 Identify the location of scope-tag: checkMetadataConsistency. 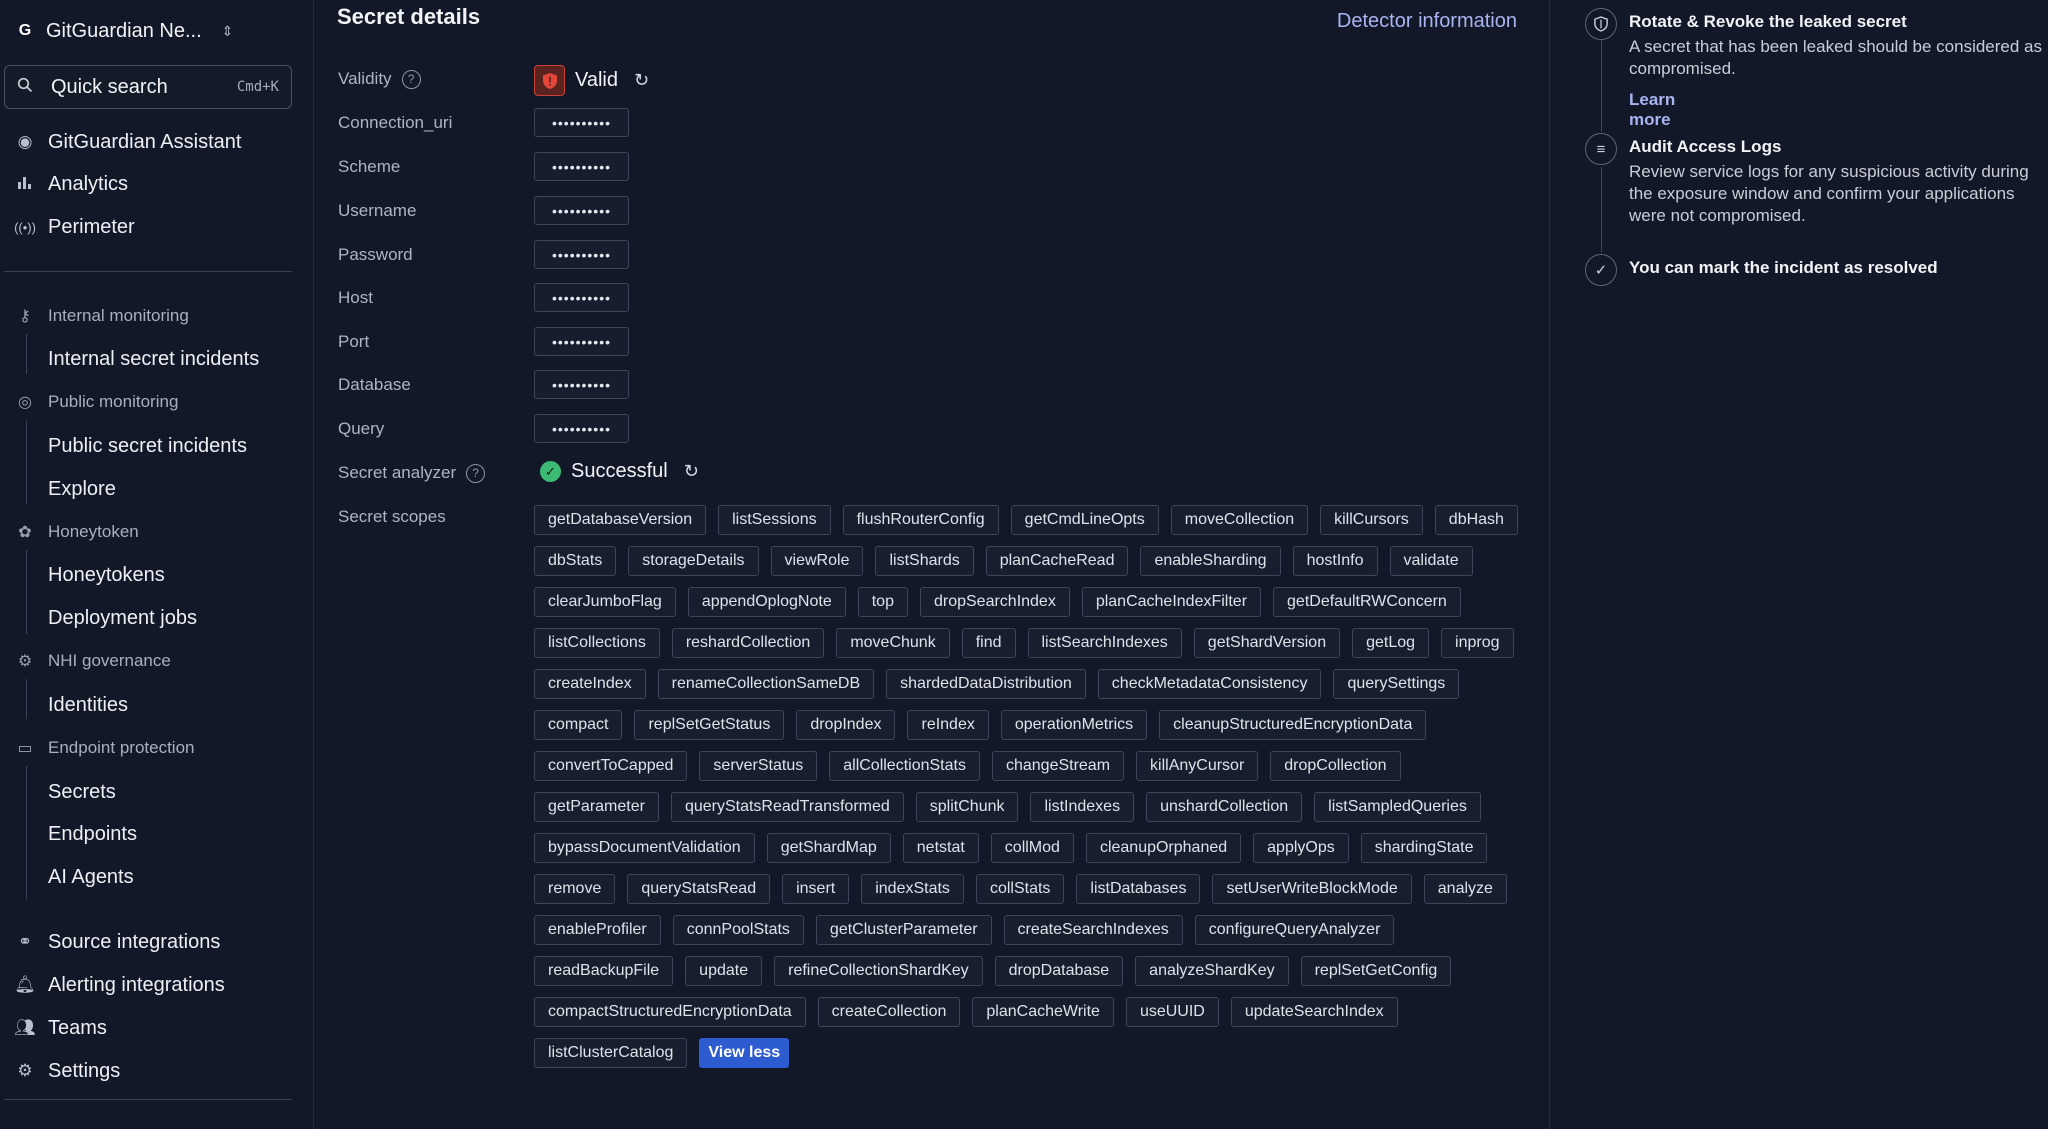
(1209, 684).